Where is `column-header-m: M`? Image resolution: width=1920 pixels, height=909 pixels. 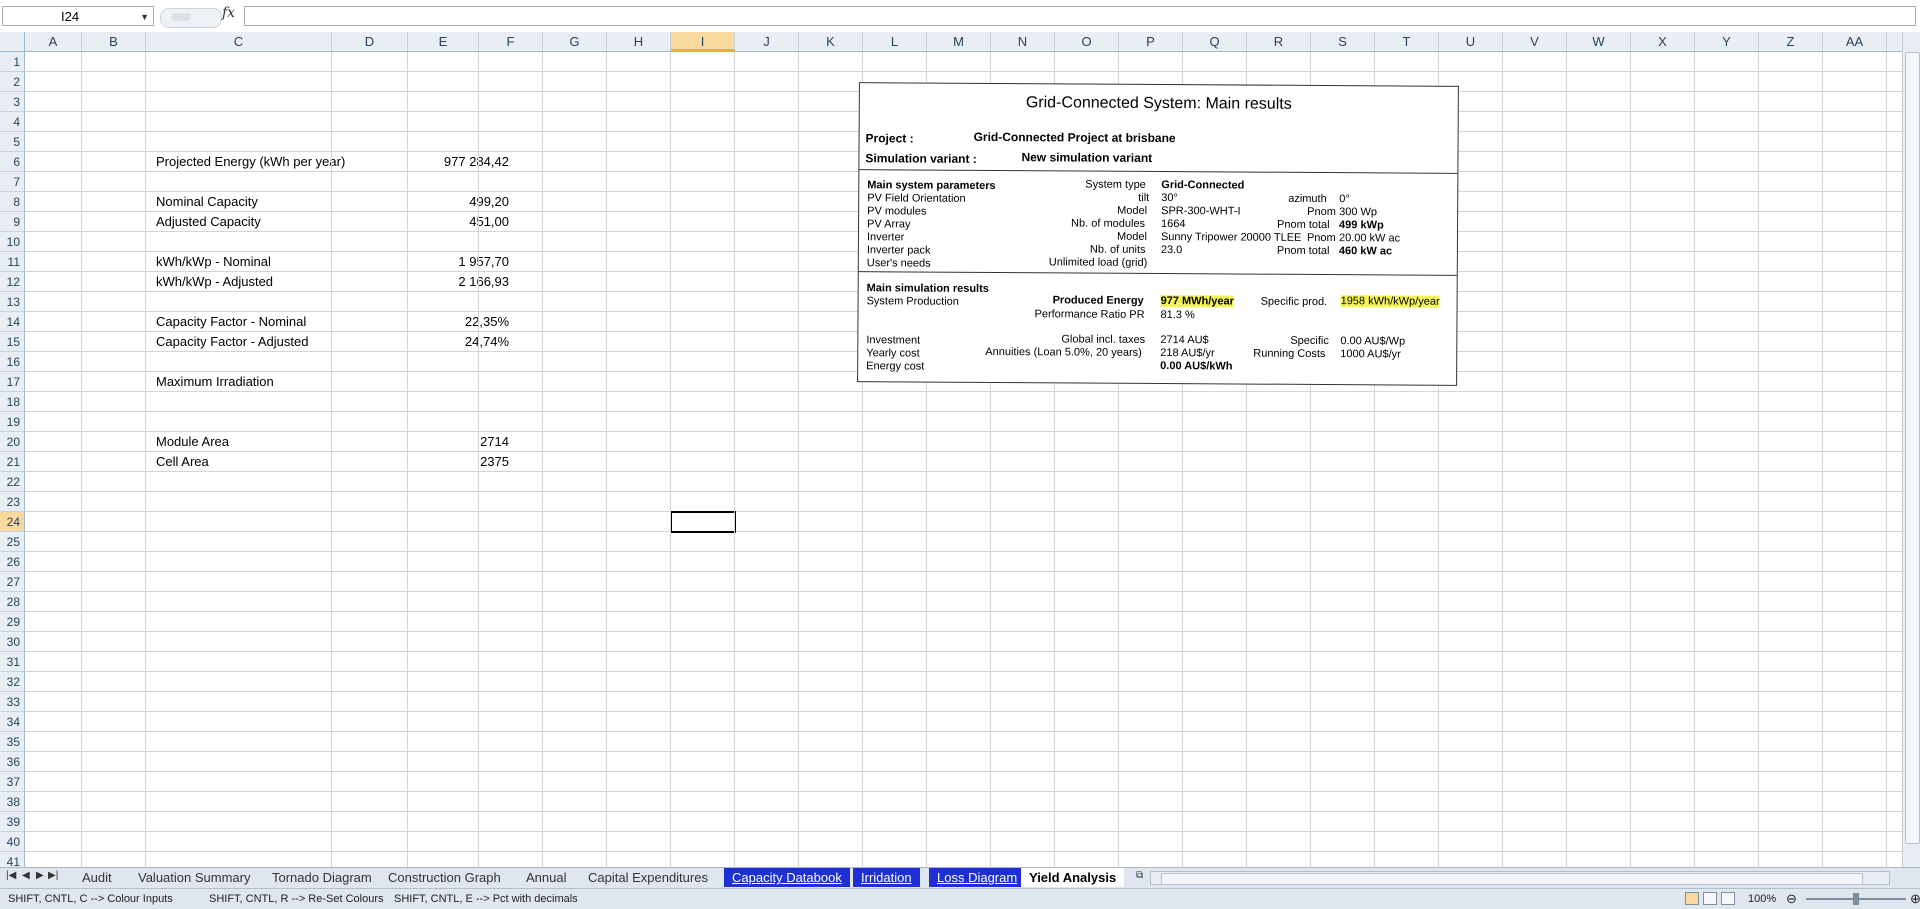
column-header-m: M is located at coordinates (959, 41).